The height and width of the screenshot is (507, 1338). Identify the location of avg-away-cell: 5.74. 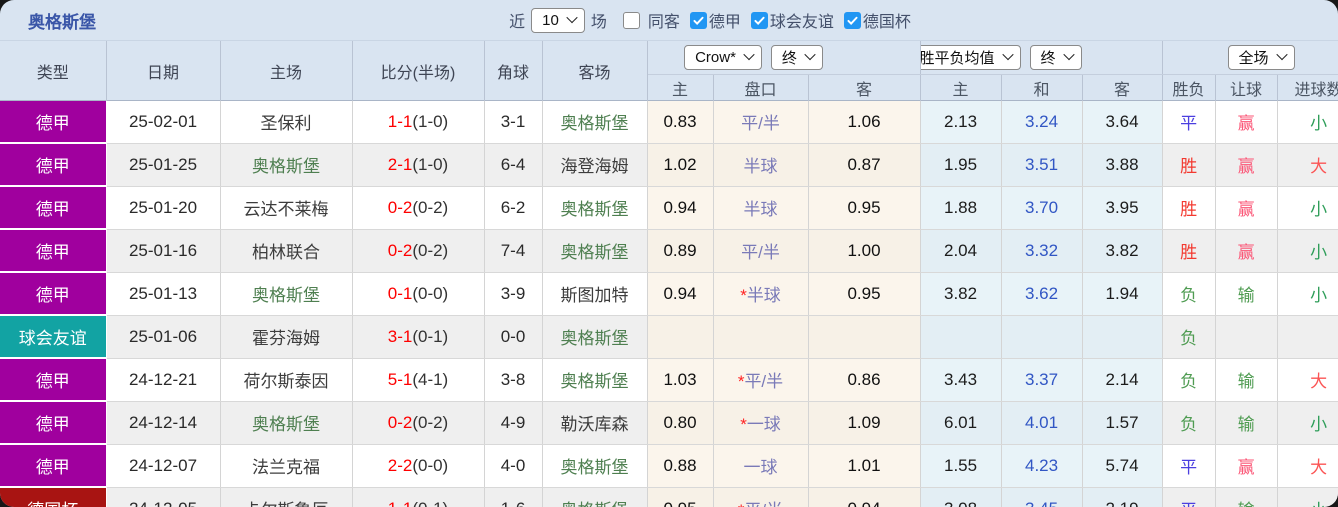
(1122, 466).